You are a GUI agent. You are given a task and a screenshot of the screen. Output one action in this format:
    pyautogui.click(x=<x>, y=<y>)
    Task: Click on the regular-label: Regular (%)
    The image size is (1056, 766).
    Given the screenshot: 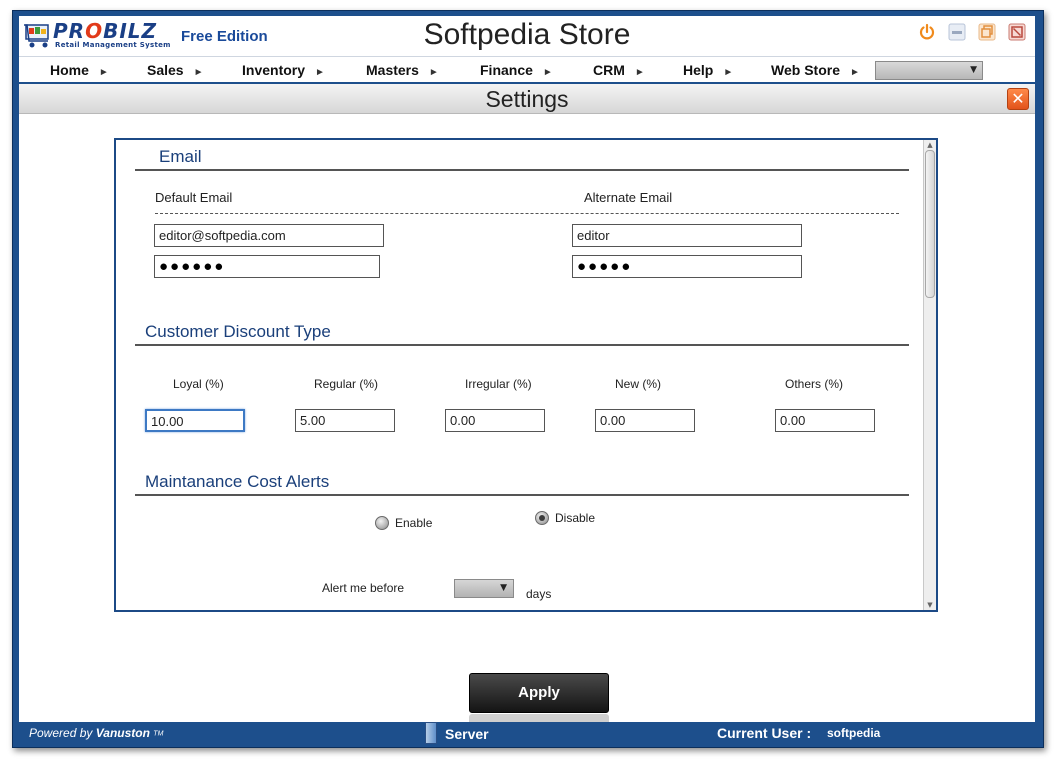 What is the action you would take?
    pyautogui.click(x=346, y=384)
    